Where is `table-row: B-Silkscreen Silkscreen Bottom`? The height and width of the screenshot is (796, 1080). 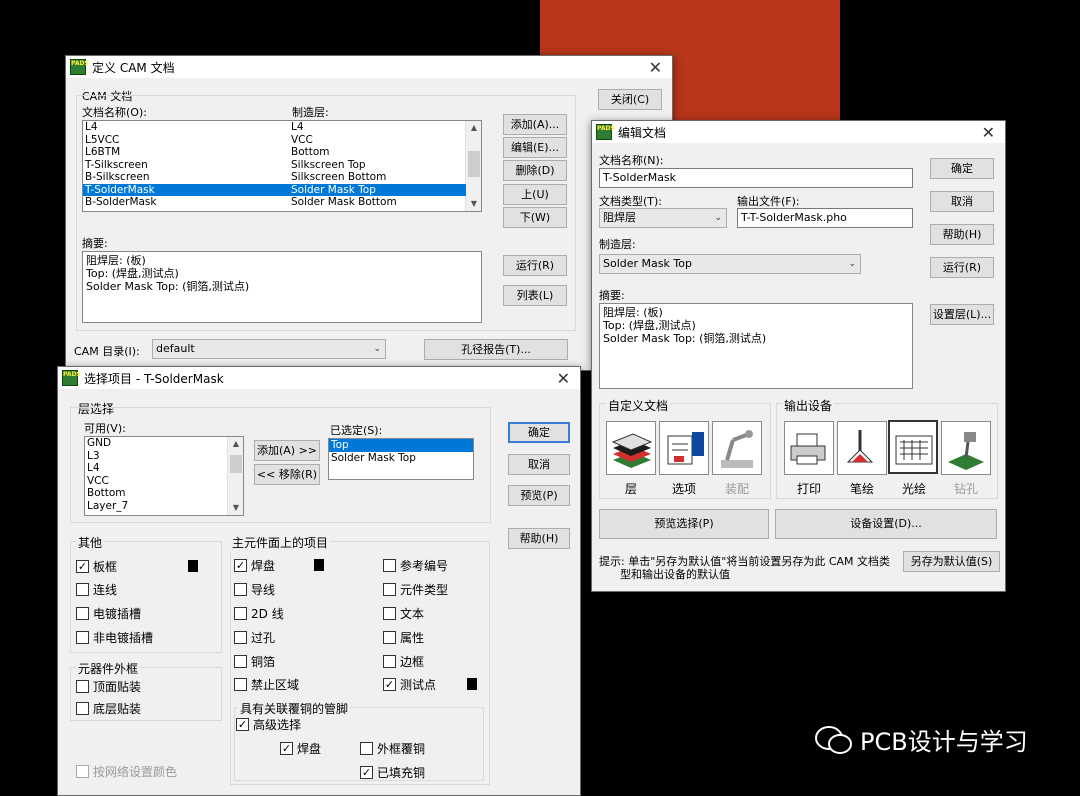
table-row: B-Silkscreen Silkscreen Bottom is located at coordinates (274, 177).